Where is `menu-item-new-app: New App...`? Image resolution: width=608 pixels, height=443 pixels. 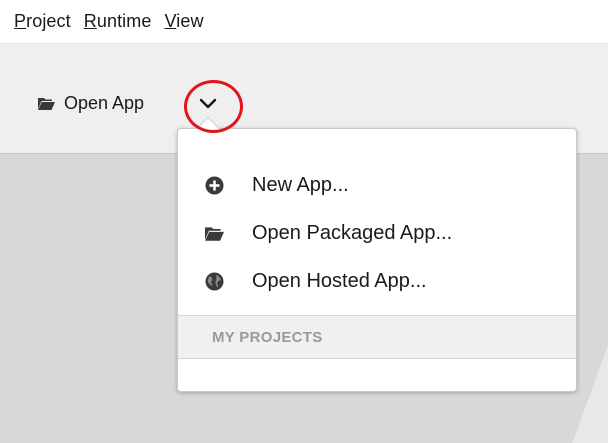
menu-item-new-app: New App... is located at coordinates (377, 185).